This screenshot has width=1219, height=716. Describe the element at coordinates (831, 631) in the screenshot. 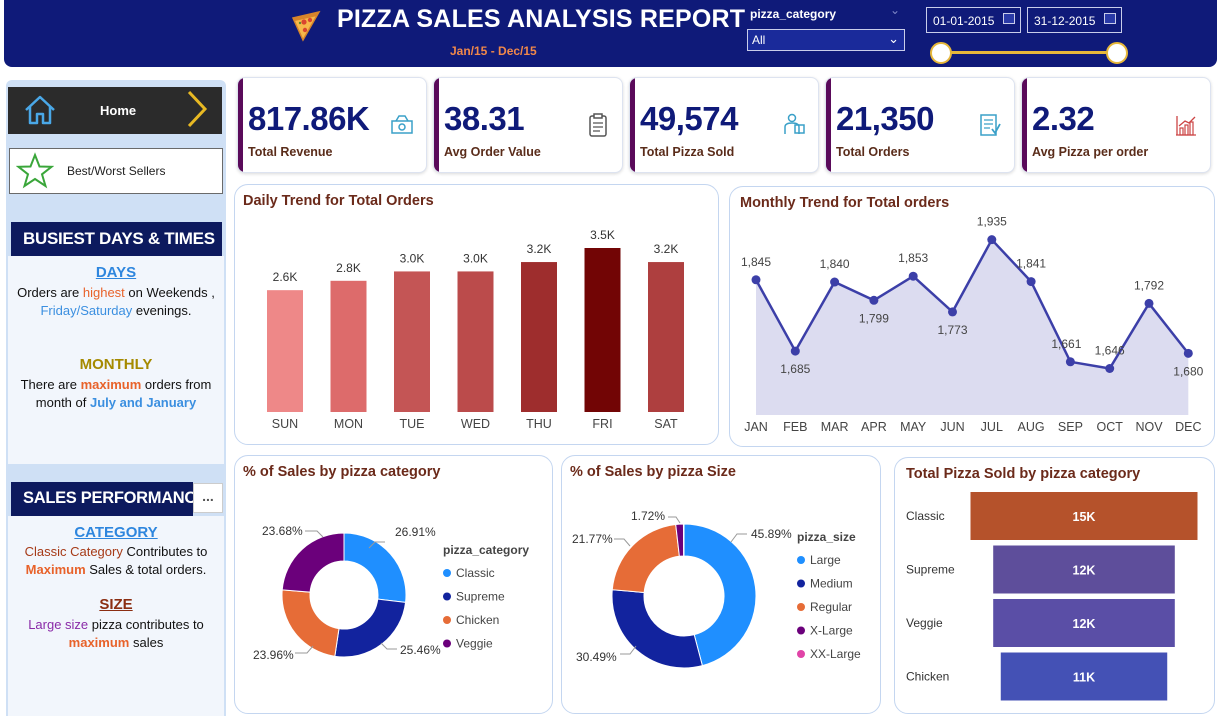

I see `legend-item: X-Large` at that location.